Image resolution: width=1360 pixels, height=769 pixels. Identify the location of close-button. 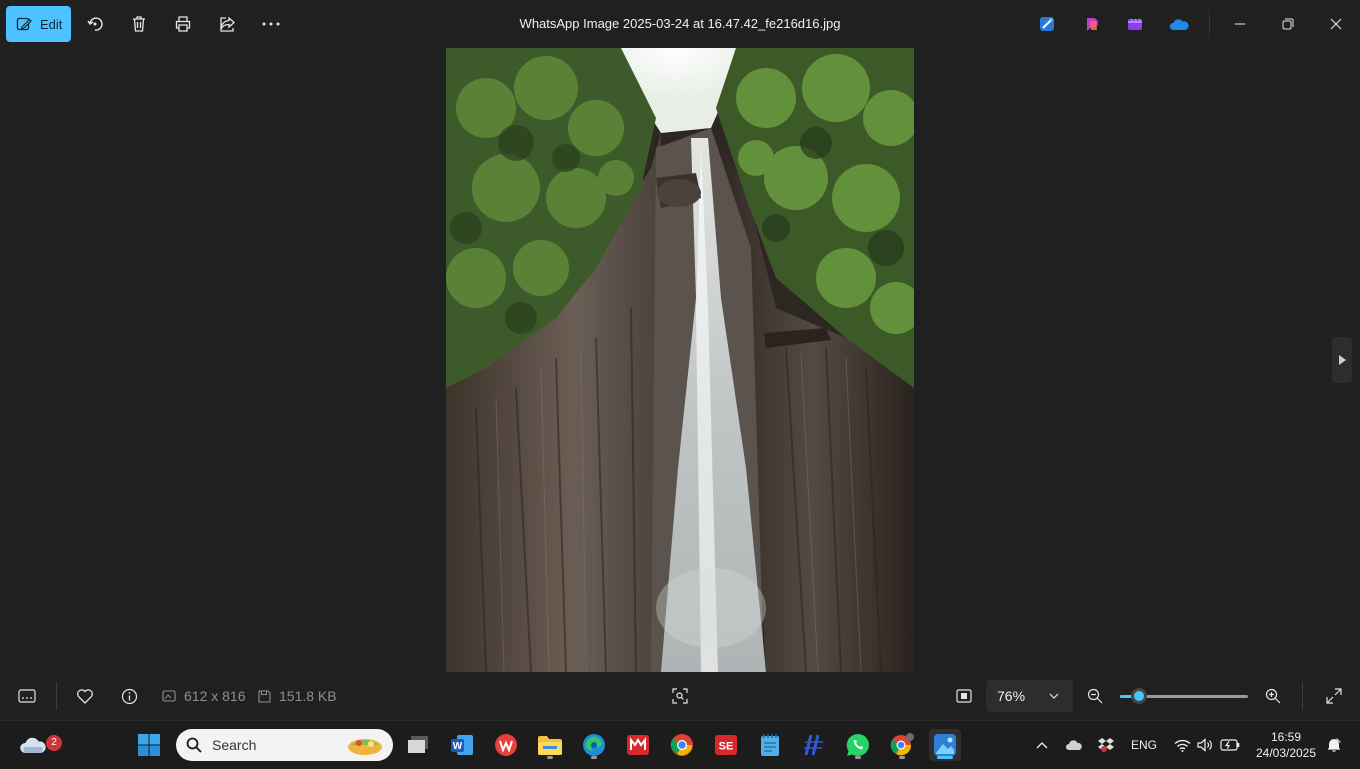
(1336, 24).